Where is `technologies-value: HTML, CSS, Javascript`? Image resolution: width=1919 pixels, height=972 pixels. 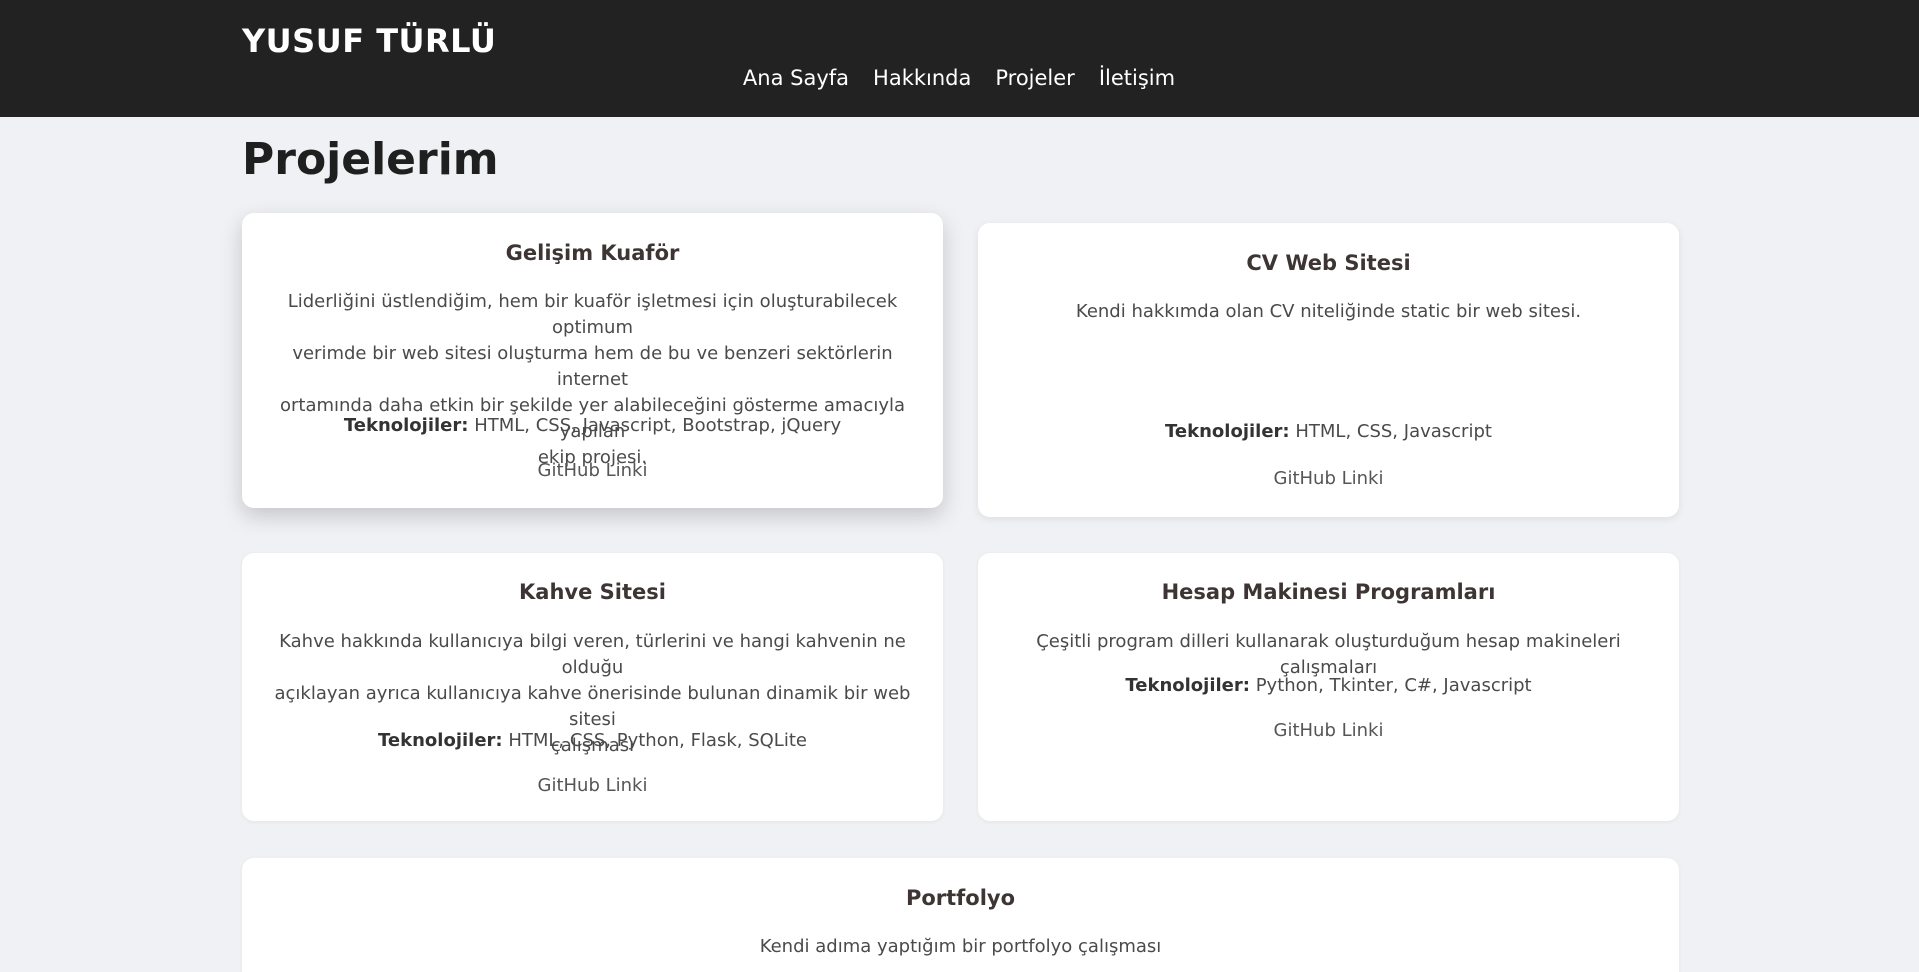
technologies-value: HTML, CSS, Javascript is located at coordinates (1393, 431).